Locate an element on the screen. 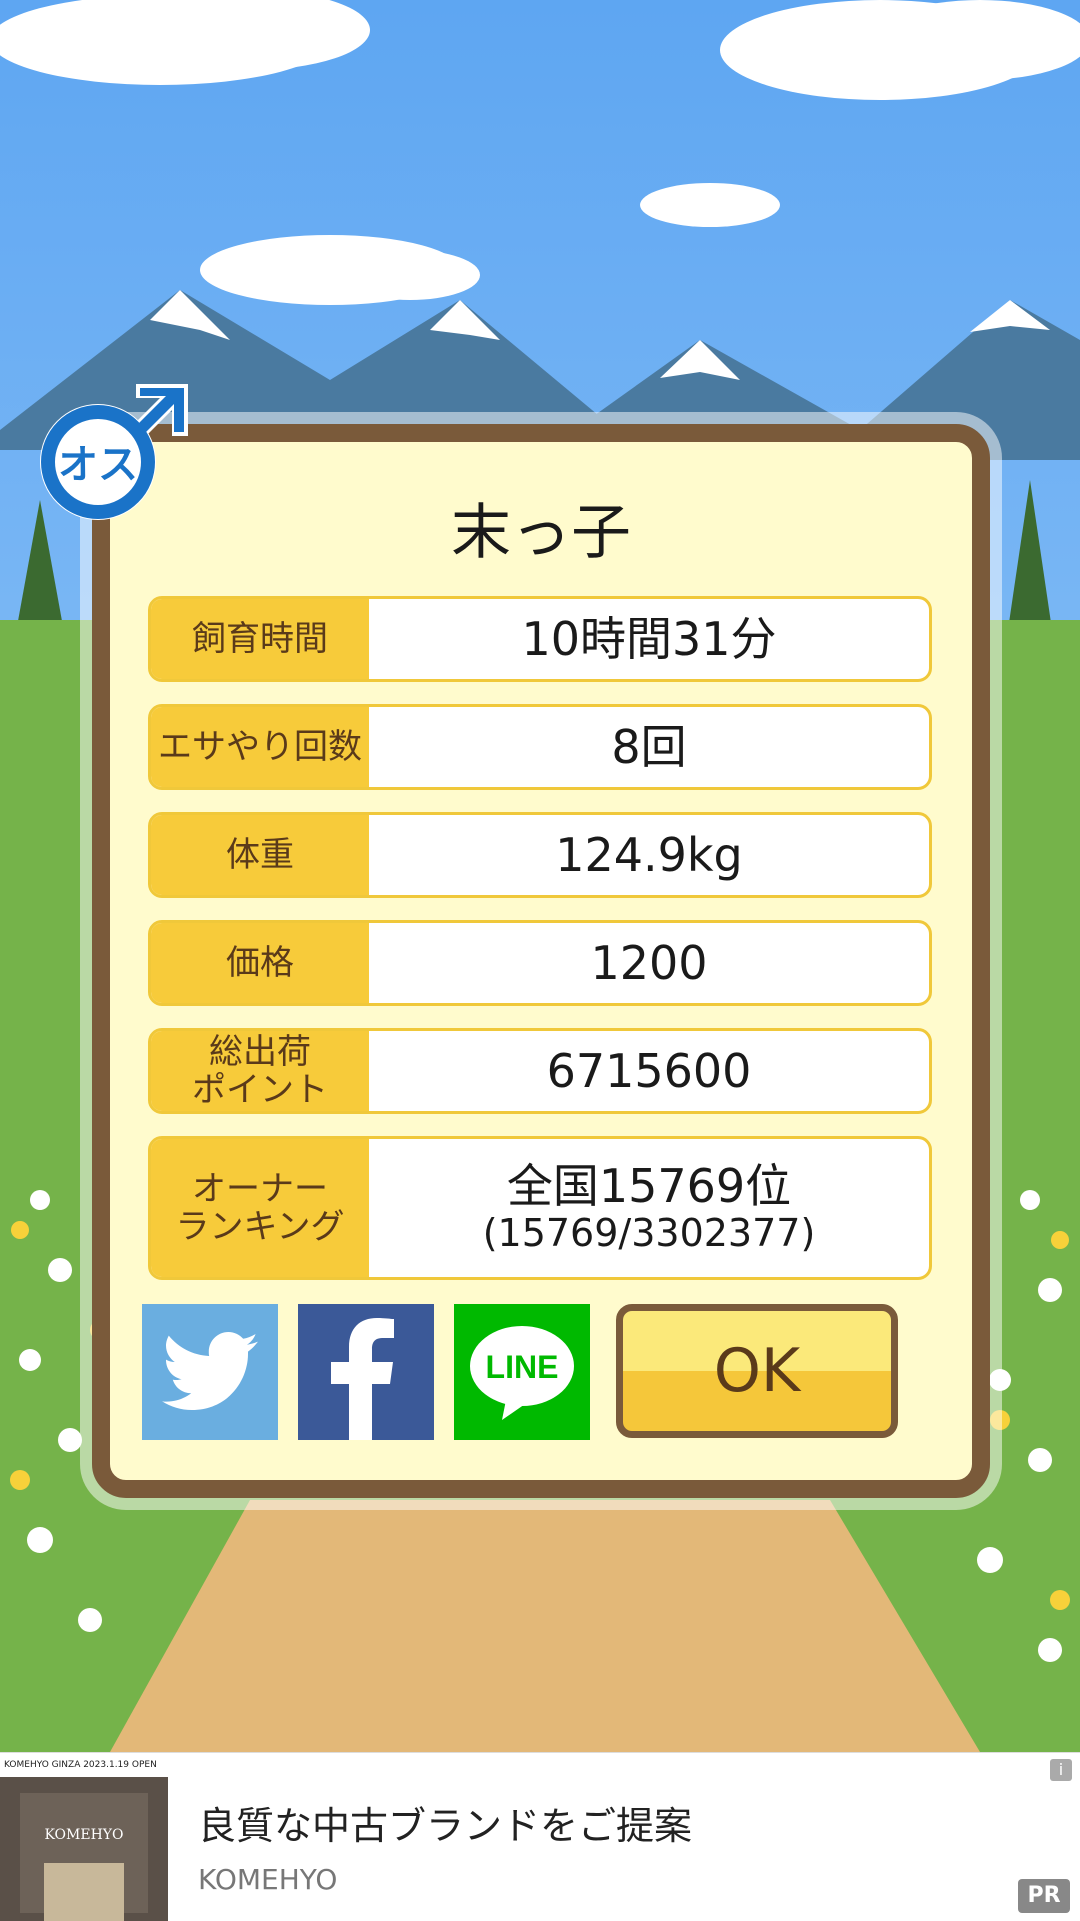 The width and height of the screenshot is (1080, 1921). ad-brand: KOMEHYO is located at coordinates (268, 1879).